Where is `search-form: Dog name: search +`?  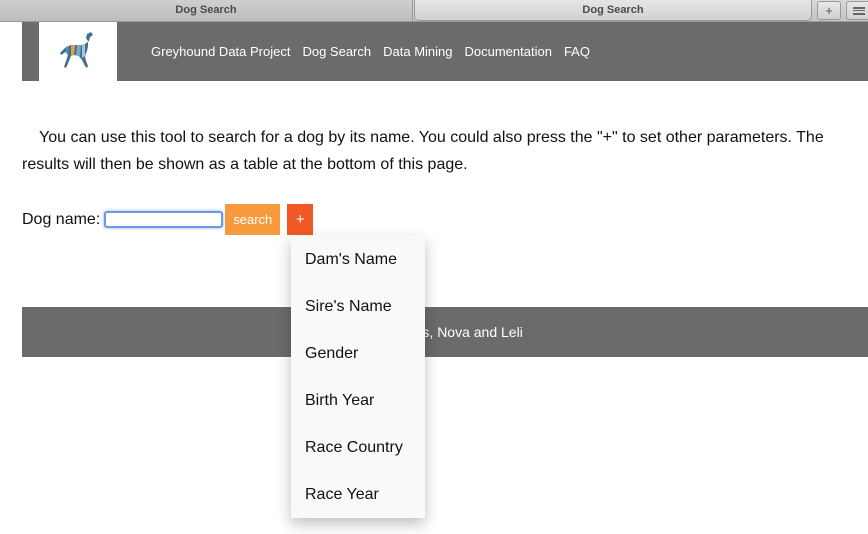 search-form: Dog name: search + is located at coordinates (168, 219).